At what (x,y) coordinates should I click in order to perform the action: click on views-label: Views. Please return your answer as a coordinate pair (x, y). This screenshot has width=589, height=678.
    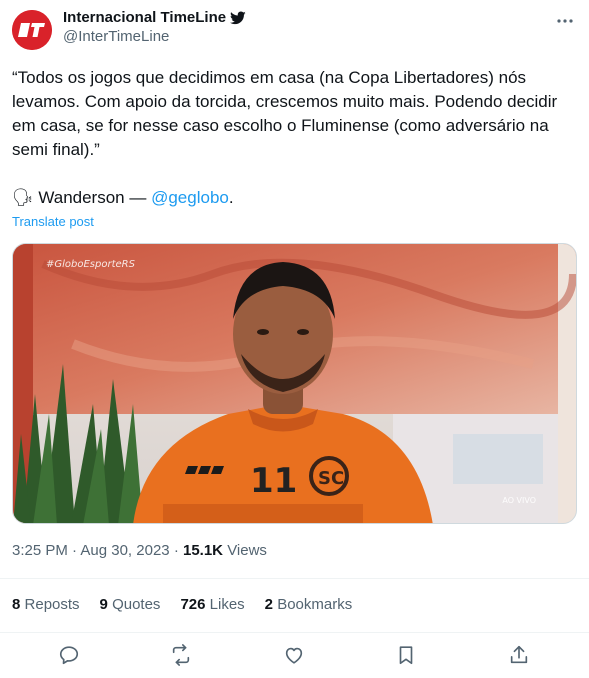
    Looking at the image, I should click on (247, 550).